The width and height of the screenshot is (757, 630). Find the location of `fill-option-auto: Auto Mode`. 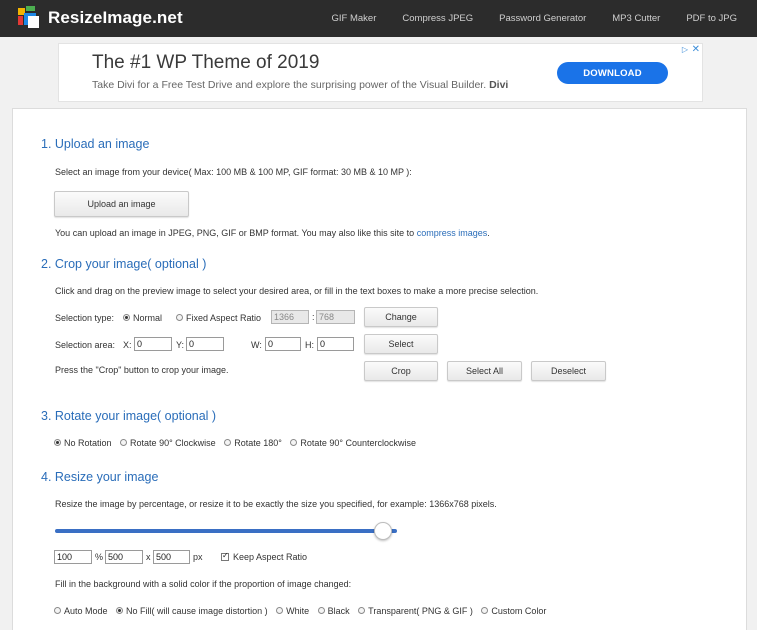

fill-option-auto: Auto Mode is located at coordinates (81, 611).